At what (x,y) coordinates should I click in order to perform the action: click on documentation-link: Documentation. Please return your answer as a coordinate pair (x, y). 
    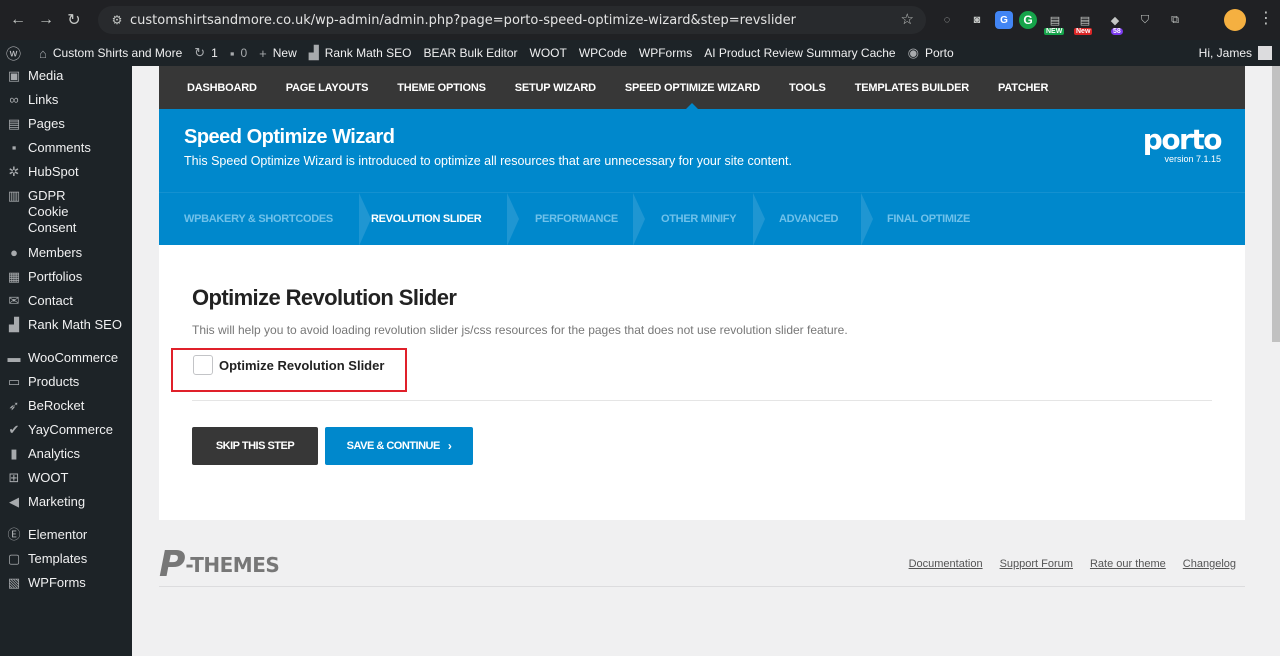
    Looking at the image, I should click on (946, 564).